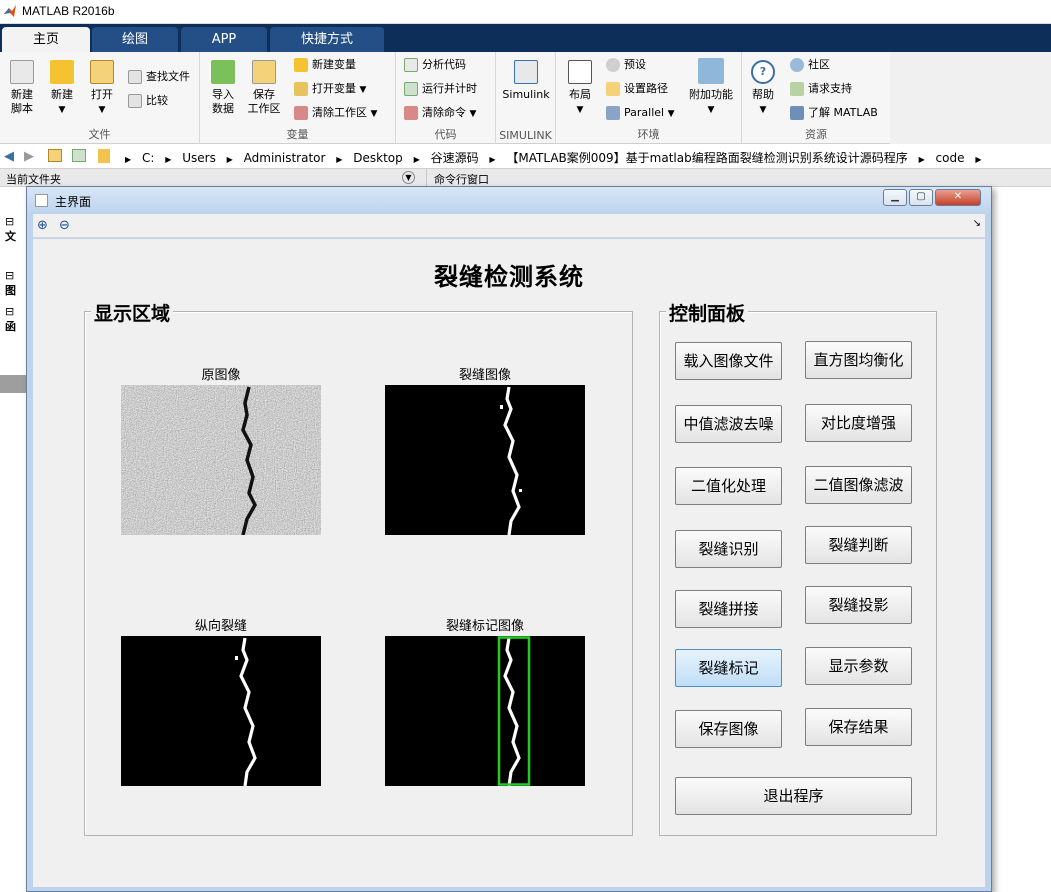 The height and width of the screenshot is (892, 1051). Describe the element at coordinates (763, 88) in the screenshot. I see `help-button: ? 帮助 ▼` at that location.